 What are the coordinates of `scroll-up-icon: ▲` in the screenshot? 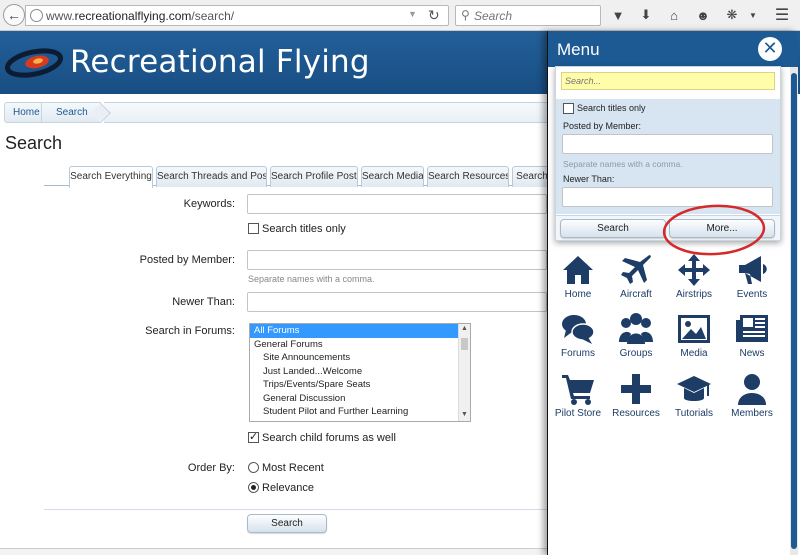 It's located at (464, 328).